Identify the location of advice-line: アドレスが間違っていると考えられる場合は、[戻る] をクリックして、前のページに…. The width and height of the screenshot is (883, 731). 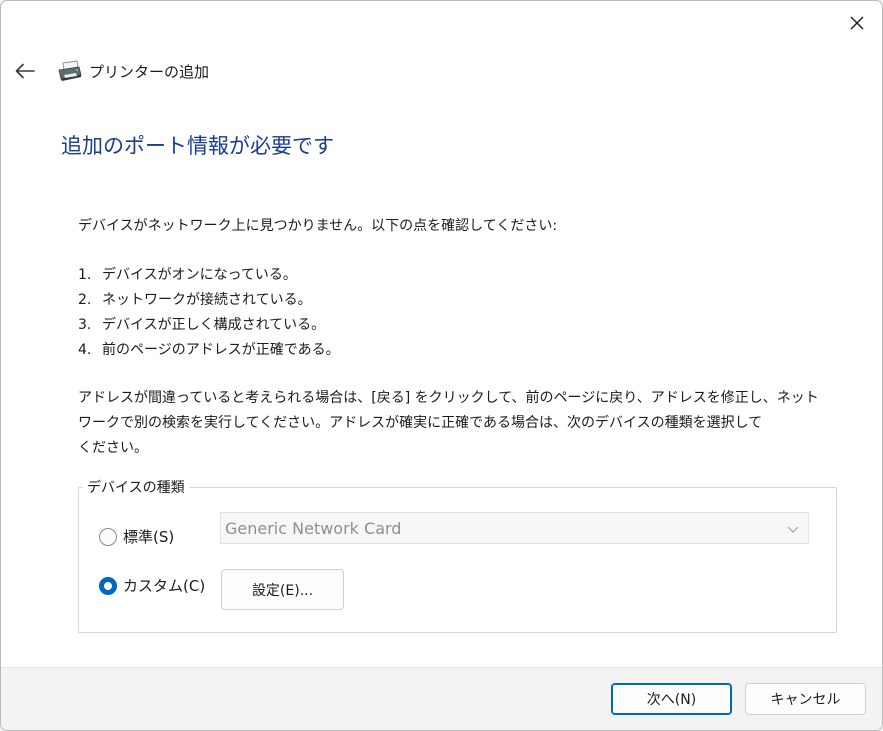
(448, 398).